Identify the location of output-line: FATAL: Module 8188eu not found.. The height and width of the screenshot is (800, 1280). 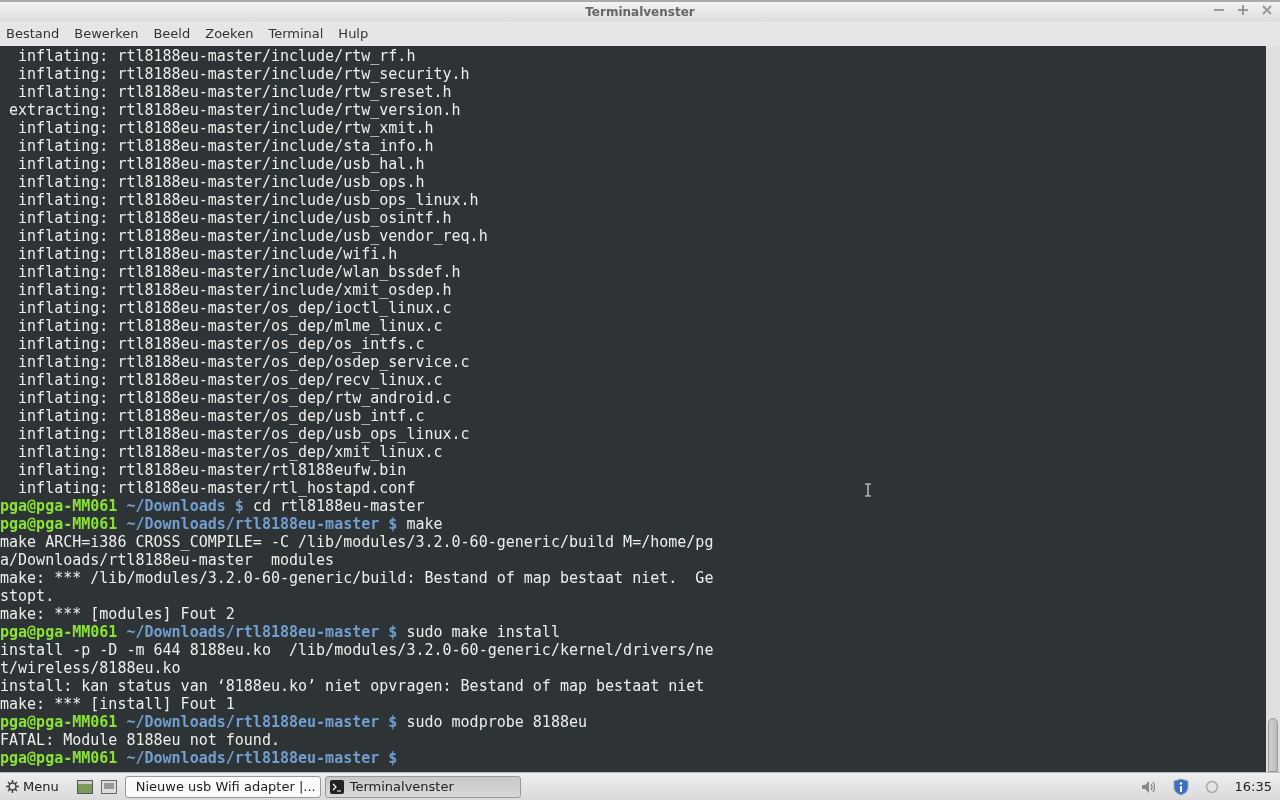
(140, 740).